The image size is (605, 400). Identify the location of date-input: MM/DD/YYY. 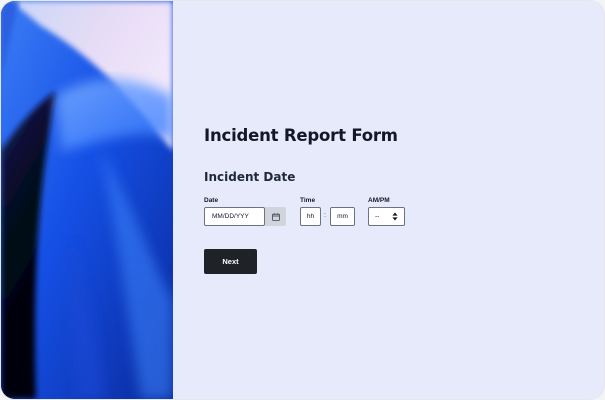
(234, 216).